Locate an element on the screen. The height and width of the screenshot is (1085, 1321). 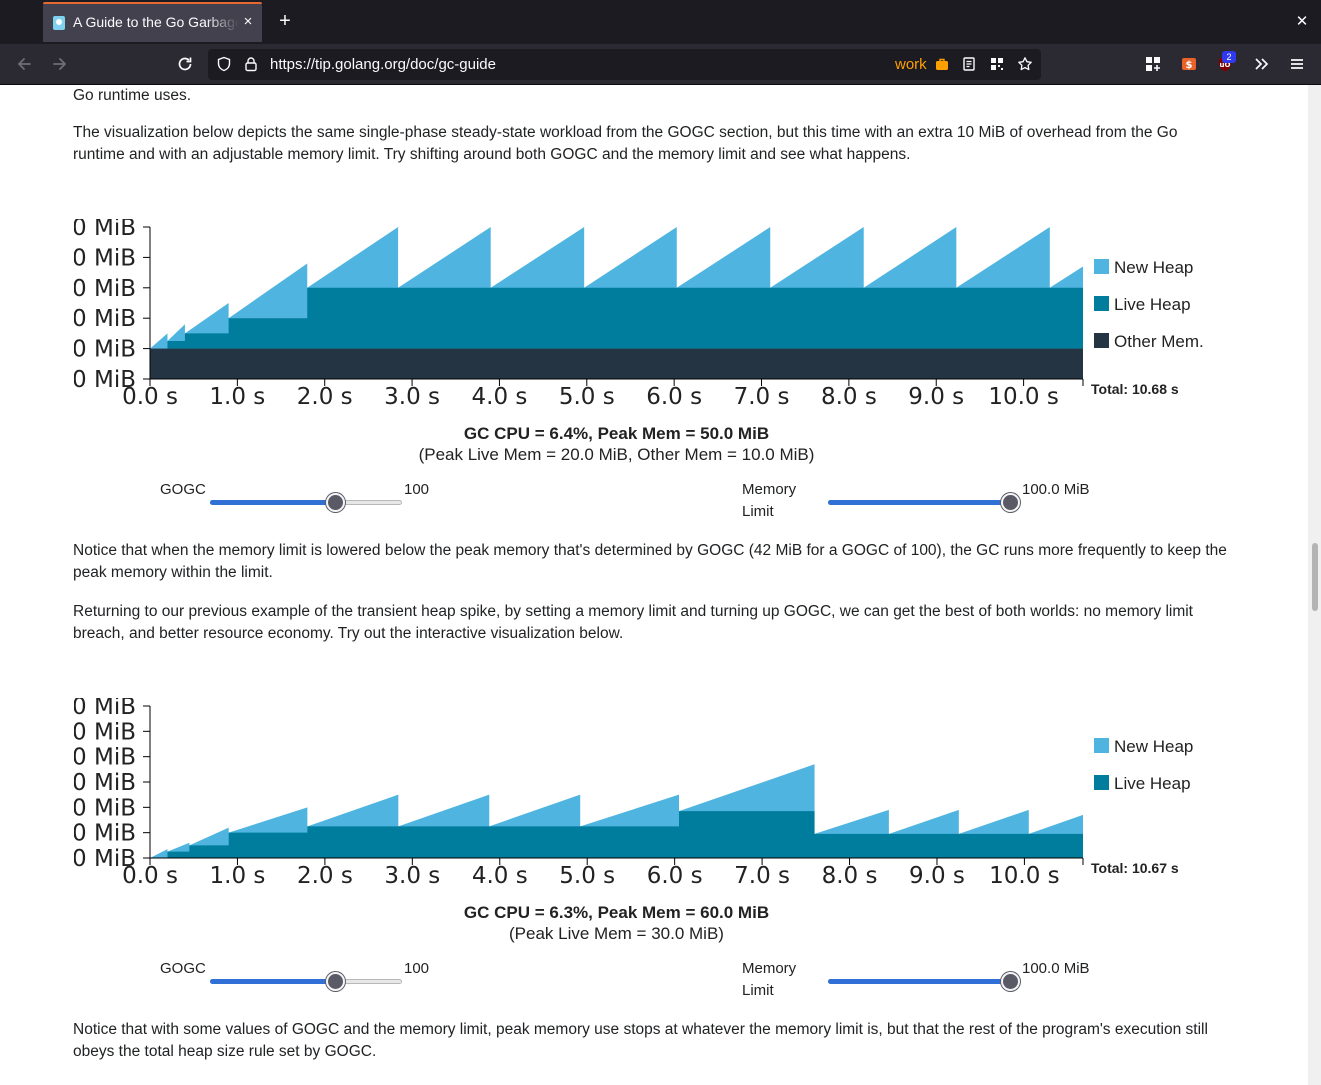
window-close-button: ✕ is located at coordinates (1302, 22).